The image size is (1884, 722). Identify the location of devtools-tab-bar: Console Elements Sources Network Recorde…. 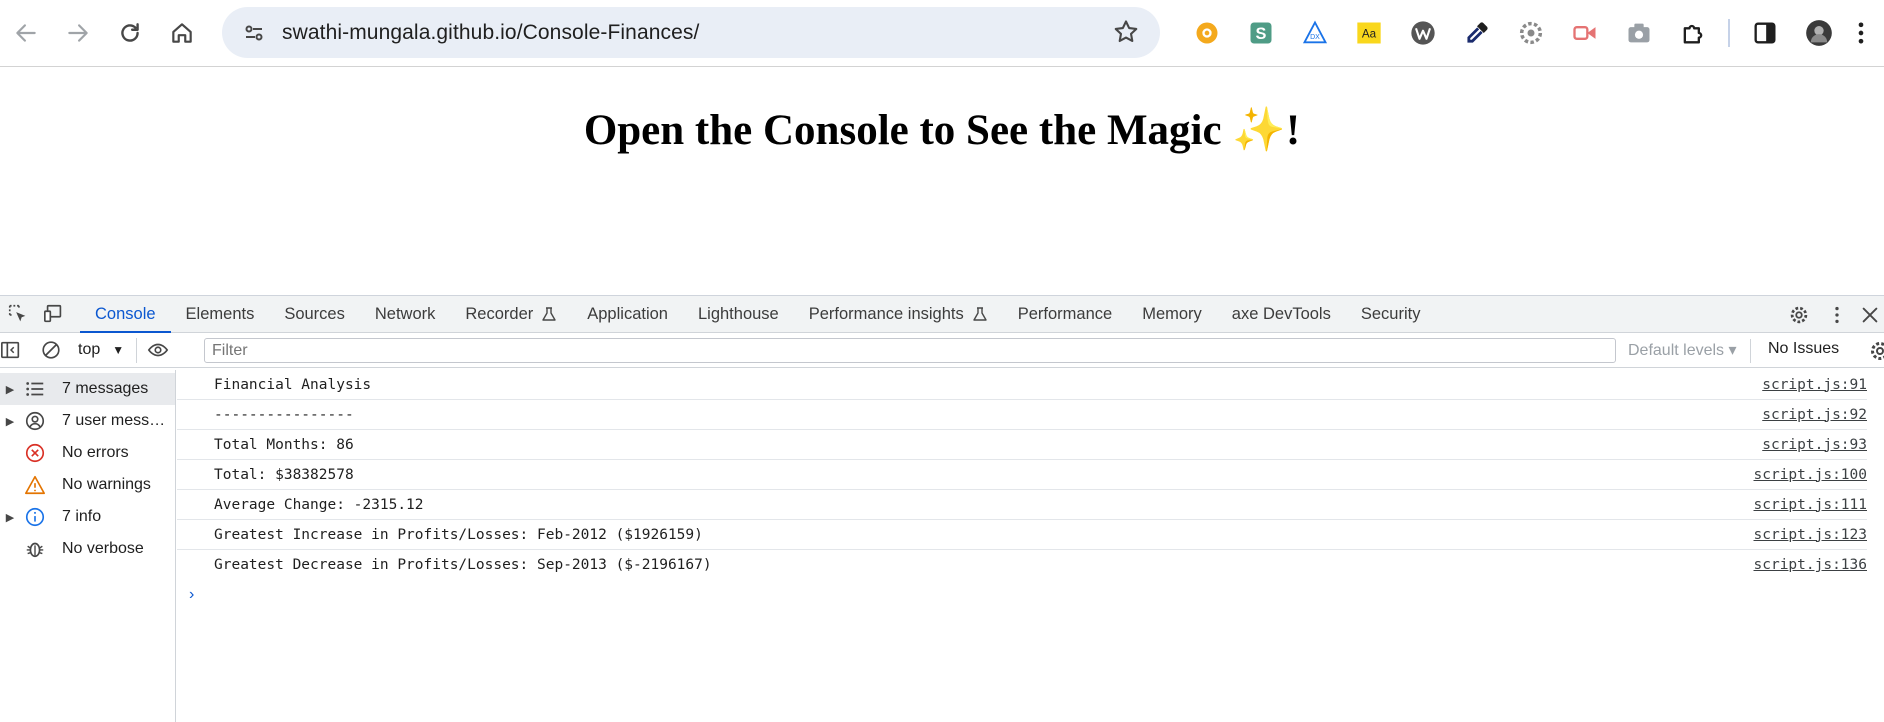
(942, 314).